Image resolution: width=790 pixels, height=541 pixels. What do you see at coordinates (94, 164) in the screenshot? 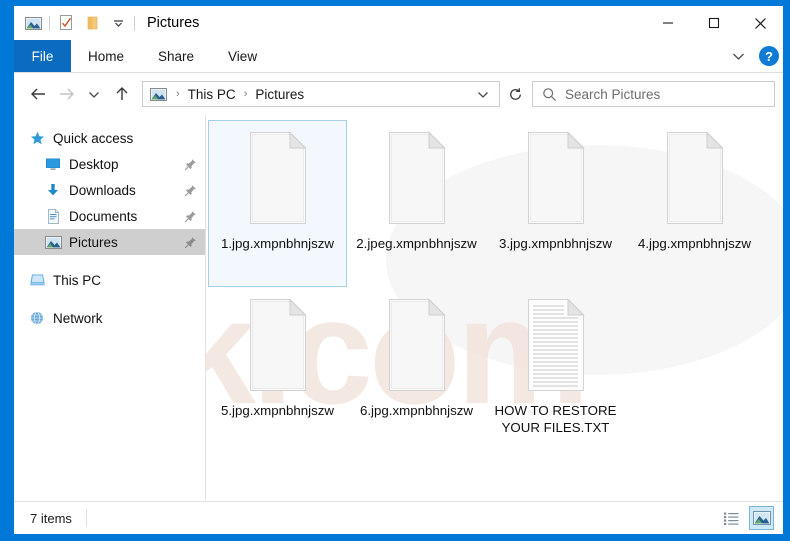
I see `sidebar-item-label: Desktop` at bounding box center [94, 164].